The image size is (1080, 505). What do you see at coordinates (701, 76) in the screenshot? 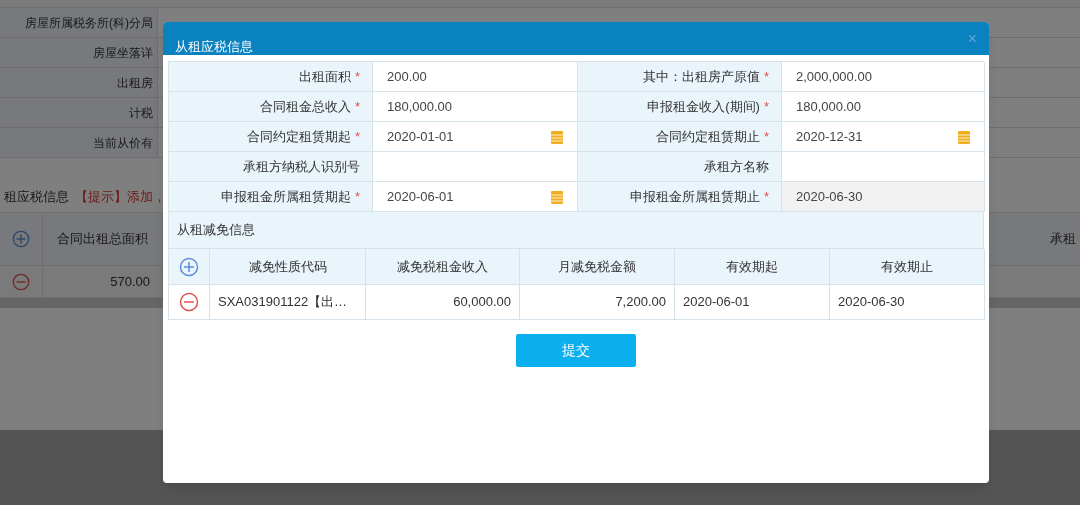
I see `field-label: 其中：出租房产原值` at bounding box center [701, 76].